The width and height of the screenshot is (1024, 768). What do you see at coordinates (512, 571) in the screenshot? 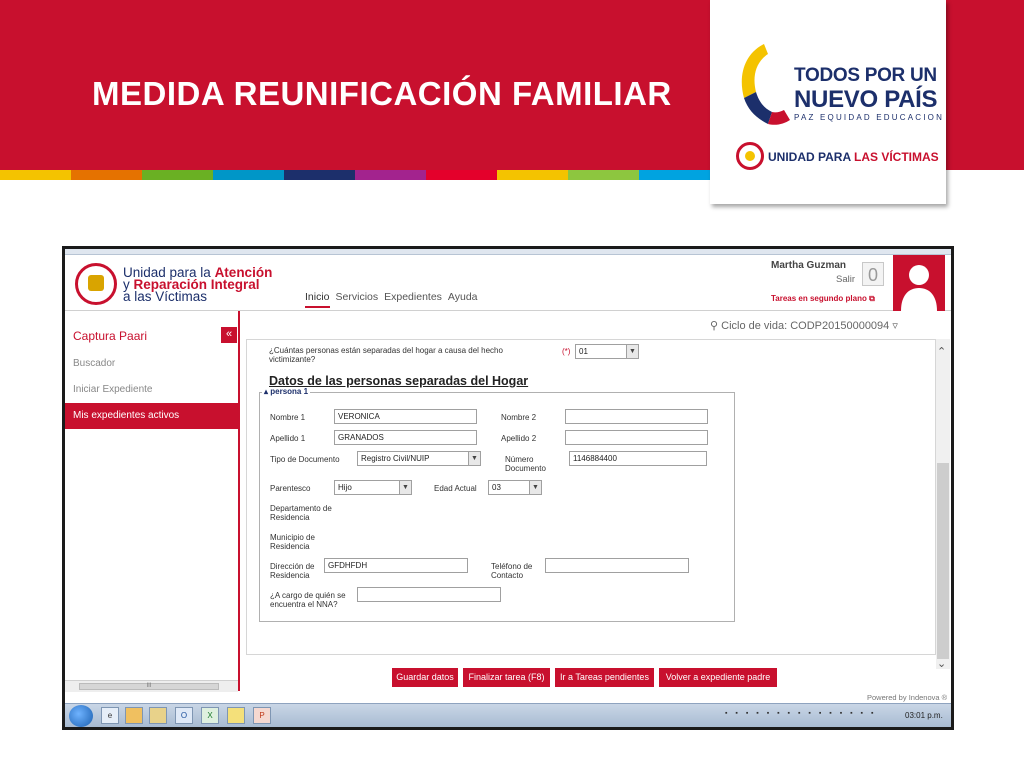
I see `telefono-label: Teléfono de Contacto` at bounding box center [512, 571].